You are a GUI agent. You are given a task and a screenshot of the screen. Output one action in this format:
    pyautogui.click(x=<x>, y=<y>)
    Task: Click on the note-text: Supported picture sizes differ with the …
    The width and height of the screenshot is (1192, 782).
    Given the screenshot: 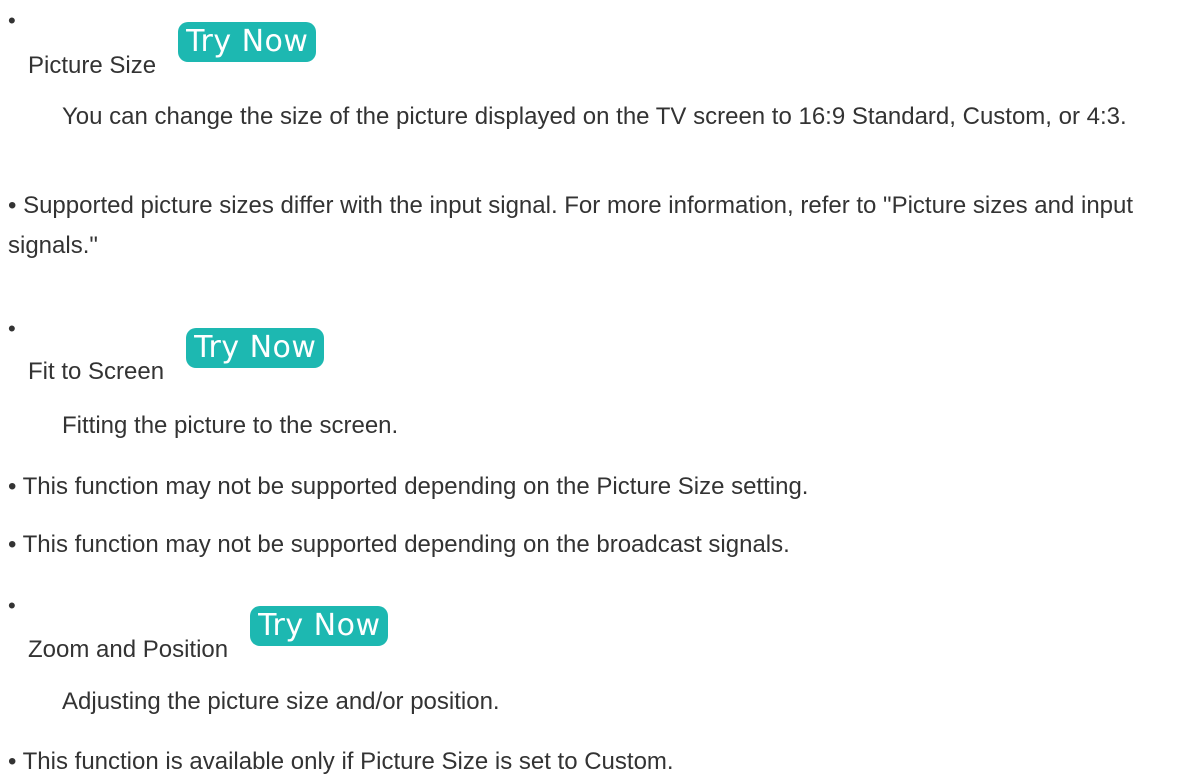 What is the action you would take?
    pyautogui.click(x=571, y=225)
    